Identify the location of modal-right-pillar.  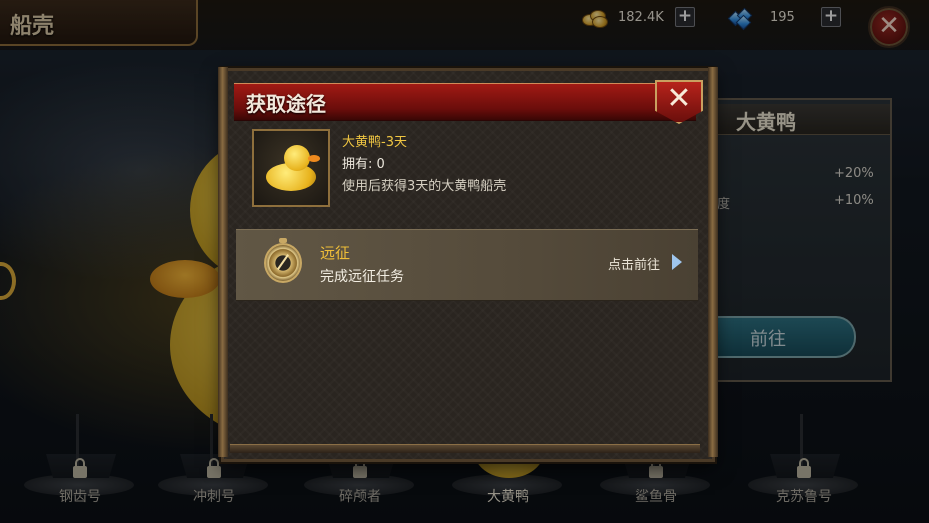
(713, 262).